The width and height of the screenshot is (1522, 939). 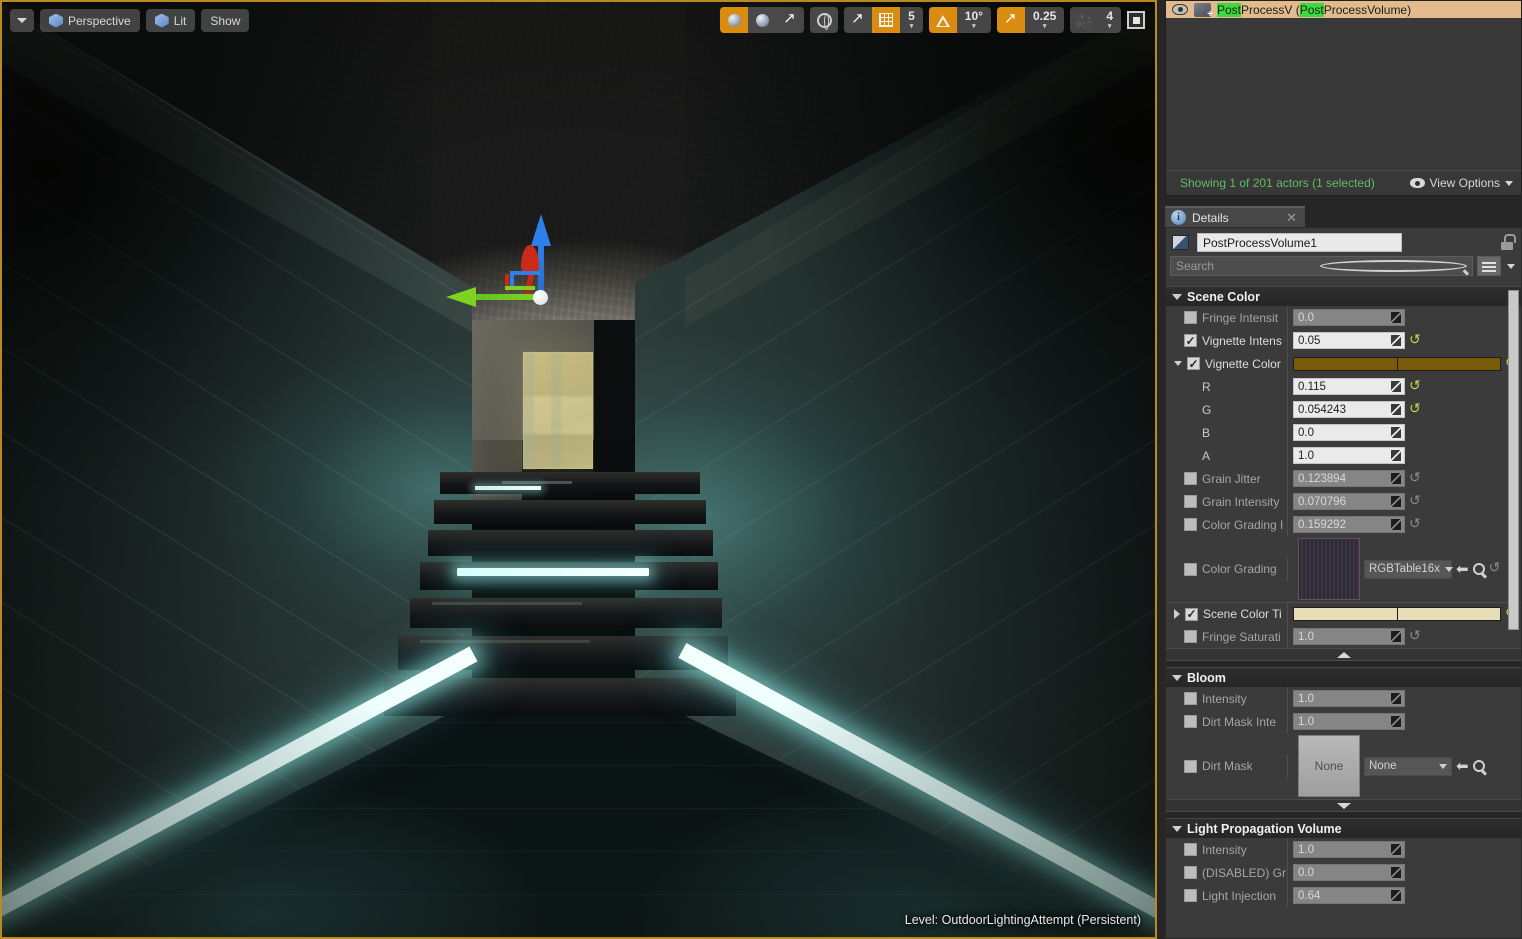 I want to click on details-scrollbar, so click(x=1513, y=460).